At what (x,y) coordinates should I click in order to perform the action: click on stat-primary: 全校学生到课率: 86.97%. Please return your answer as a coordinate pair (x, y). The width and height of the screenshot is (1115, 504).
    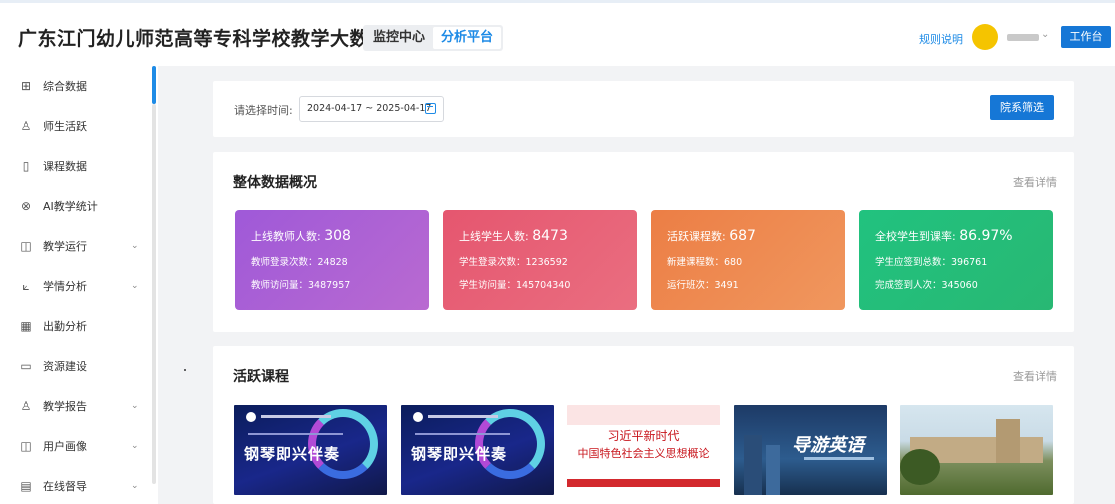
    Looking at the image, I should click on (944, 236).